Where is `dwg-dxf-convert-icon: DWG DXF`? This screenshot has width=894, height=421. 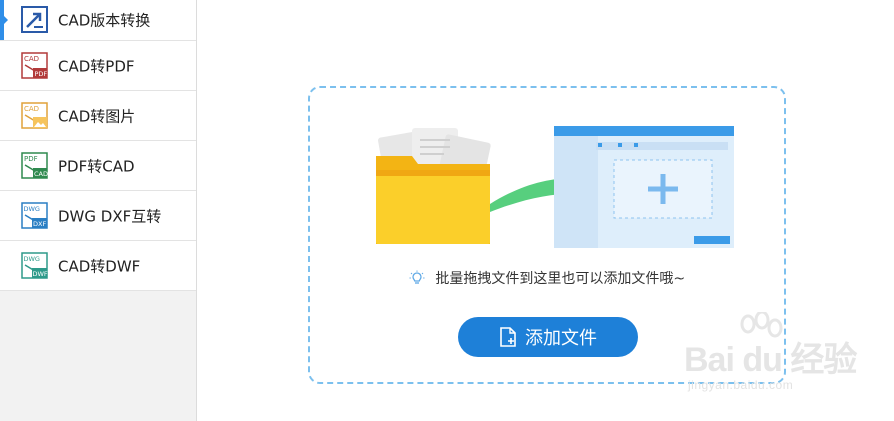
dwg-dxf-convert-icon: DWG DXF is located at coordinates (34, 215).